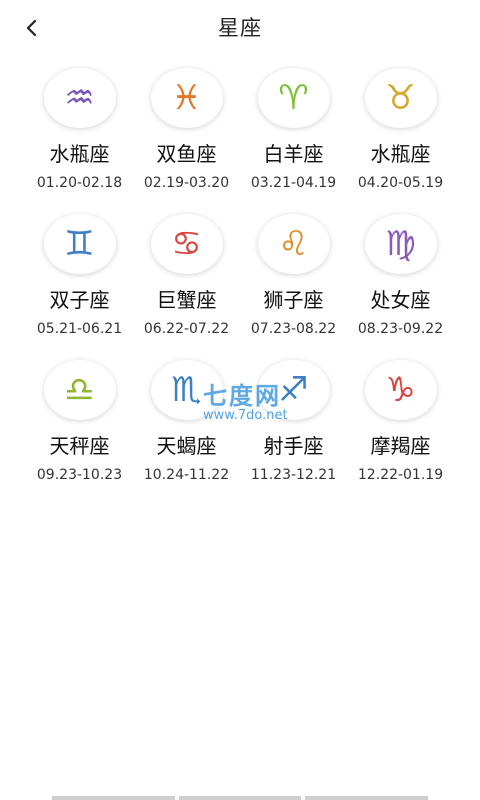 This screenshot has width=480, height=800. What do you see at coordinates (186, 183) in the screenshot?
I see `zodiac-date-range: 02.19-03.20` at bounding box center [186, 183].